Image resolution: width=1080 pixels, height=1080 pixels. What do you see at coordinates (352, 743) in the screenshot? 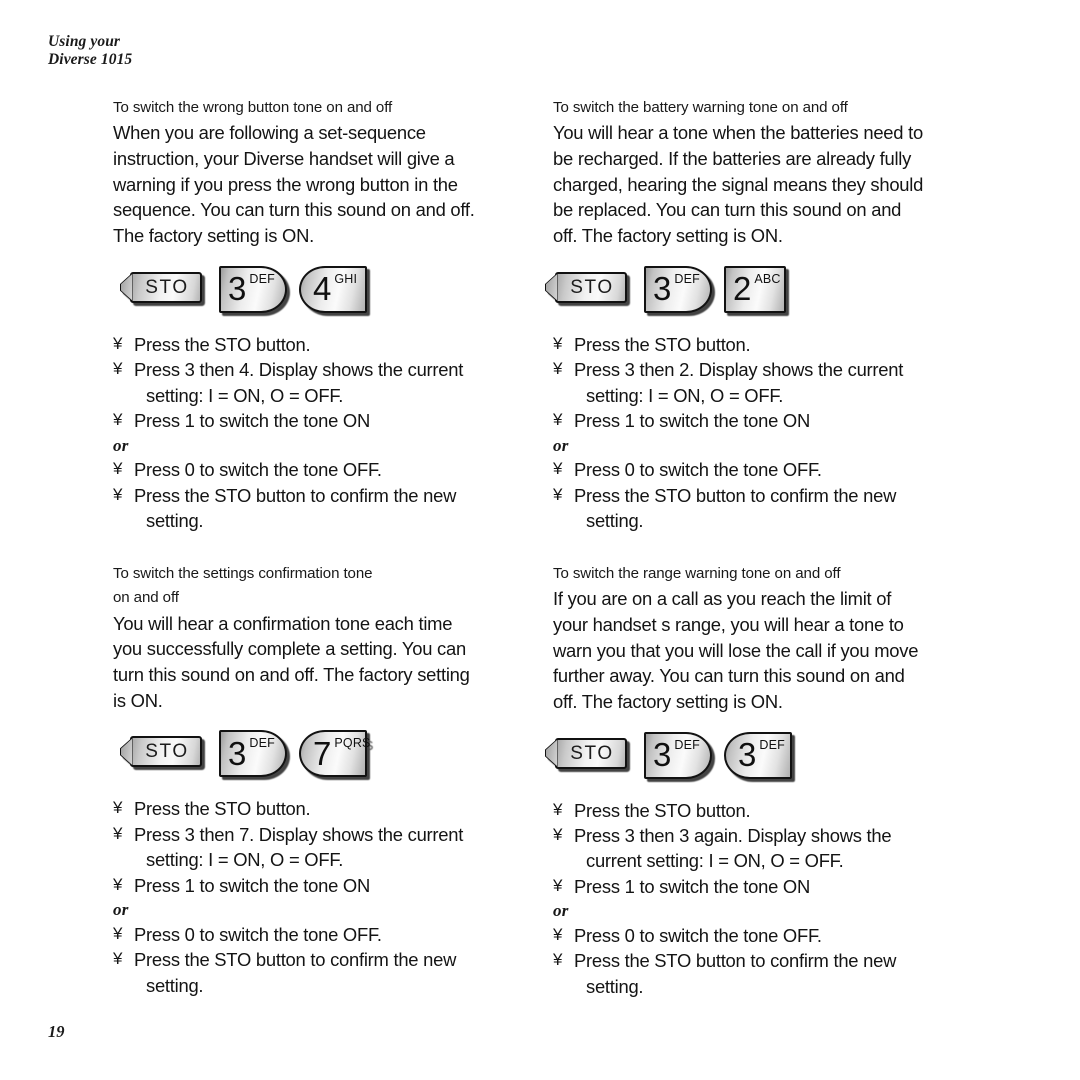
I see `key-letters-label: PQRS` at bounding box center [352, 743].